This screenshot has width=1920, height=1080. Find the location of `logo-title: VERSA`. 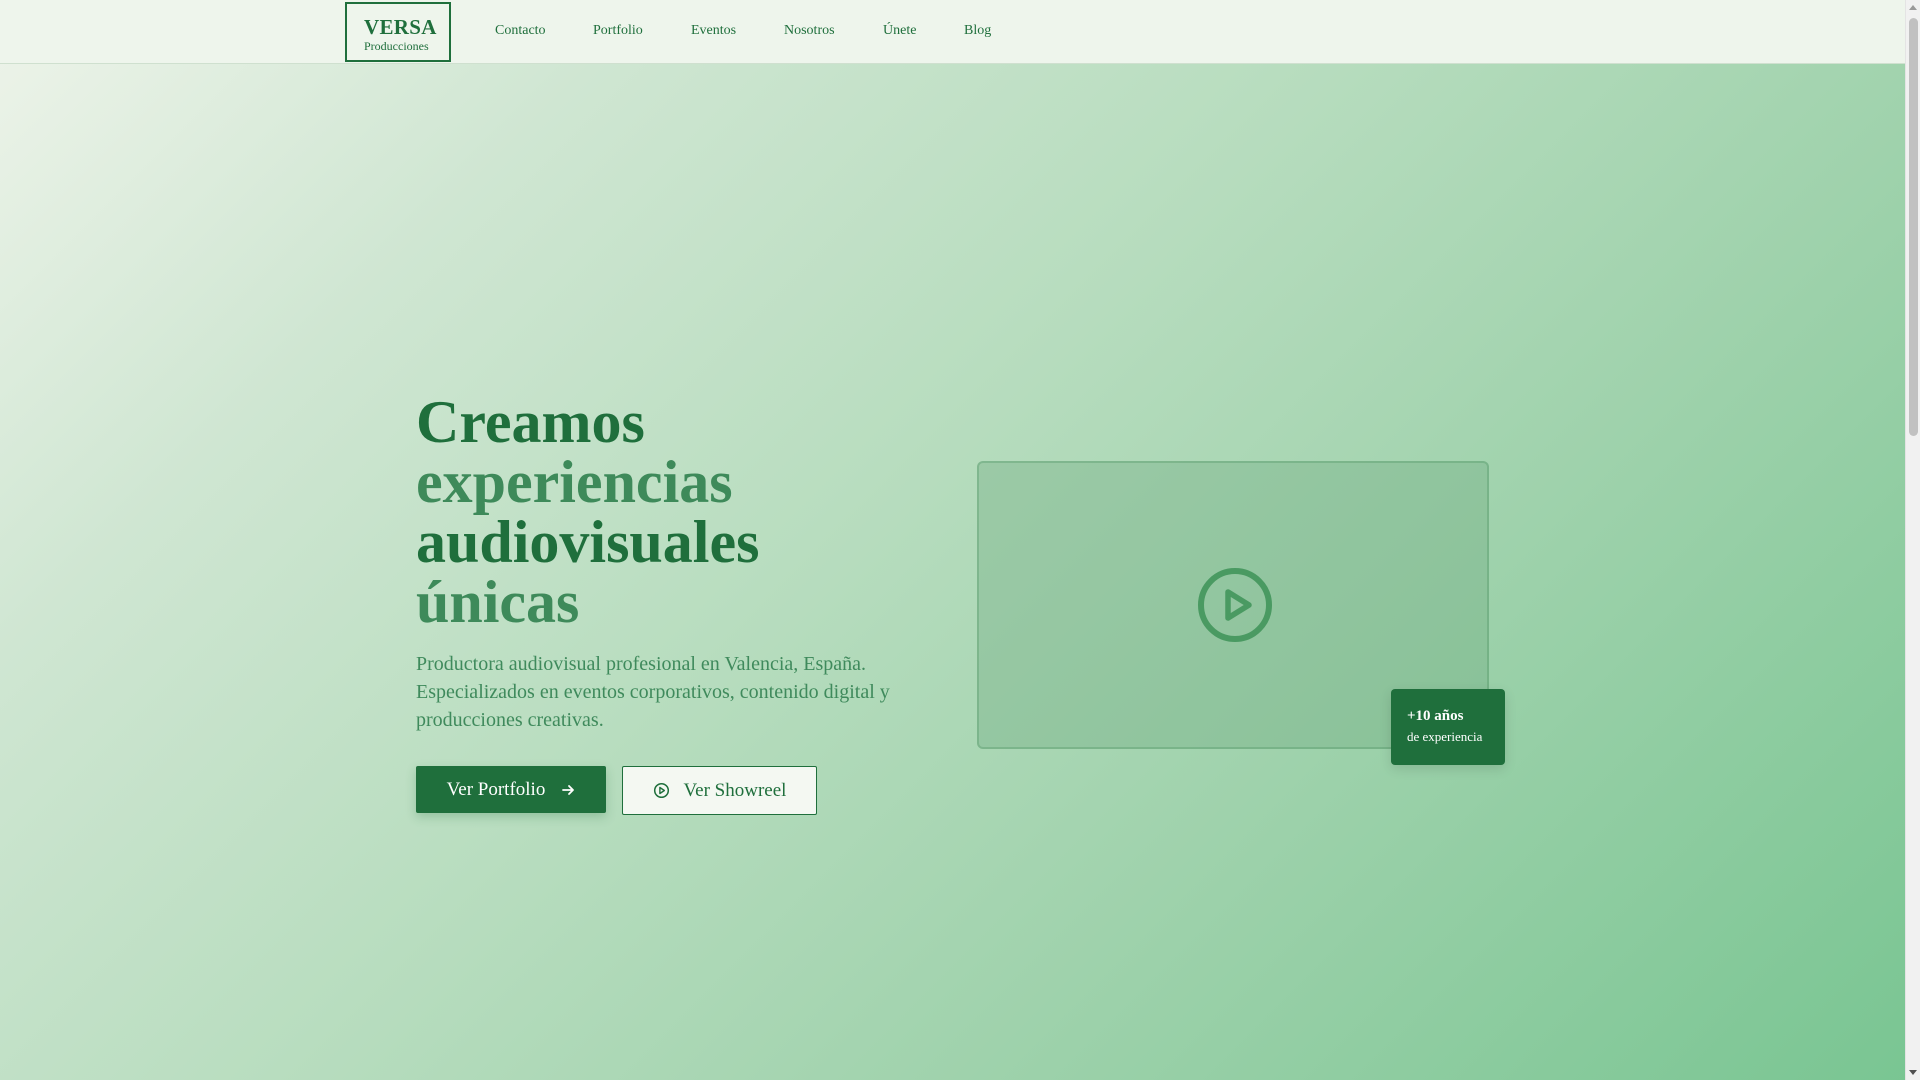

logo-title: VERSA is located at coordinates (400, 27).